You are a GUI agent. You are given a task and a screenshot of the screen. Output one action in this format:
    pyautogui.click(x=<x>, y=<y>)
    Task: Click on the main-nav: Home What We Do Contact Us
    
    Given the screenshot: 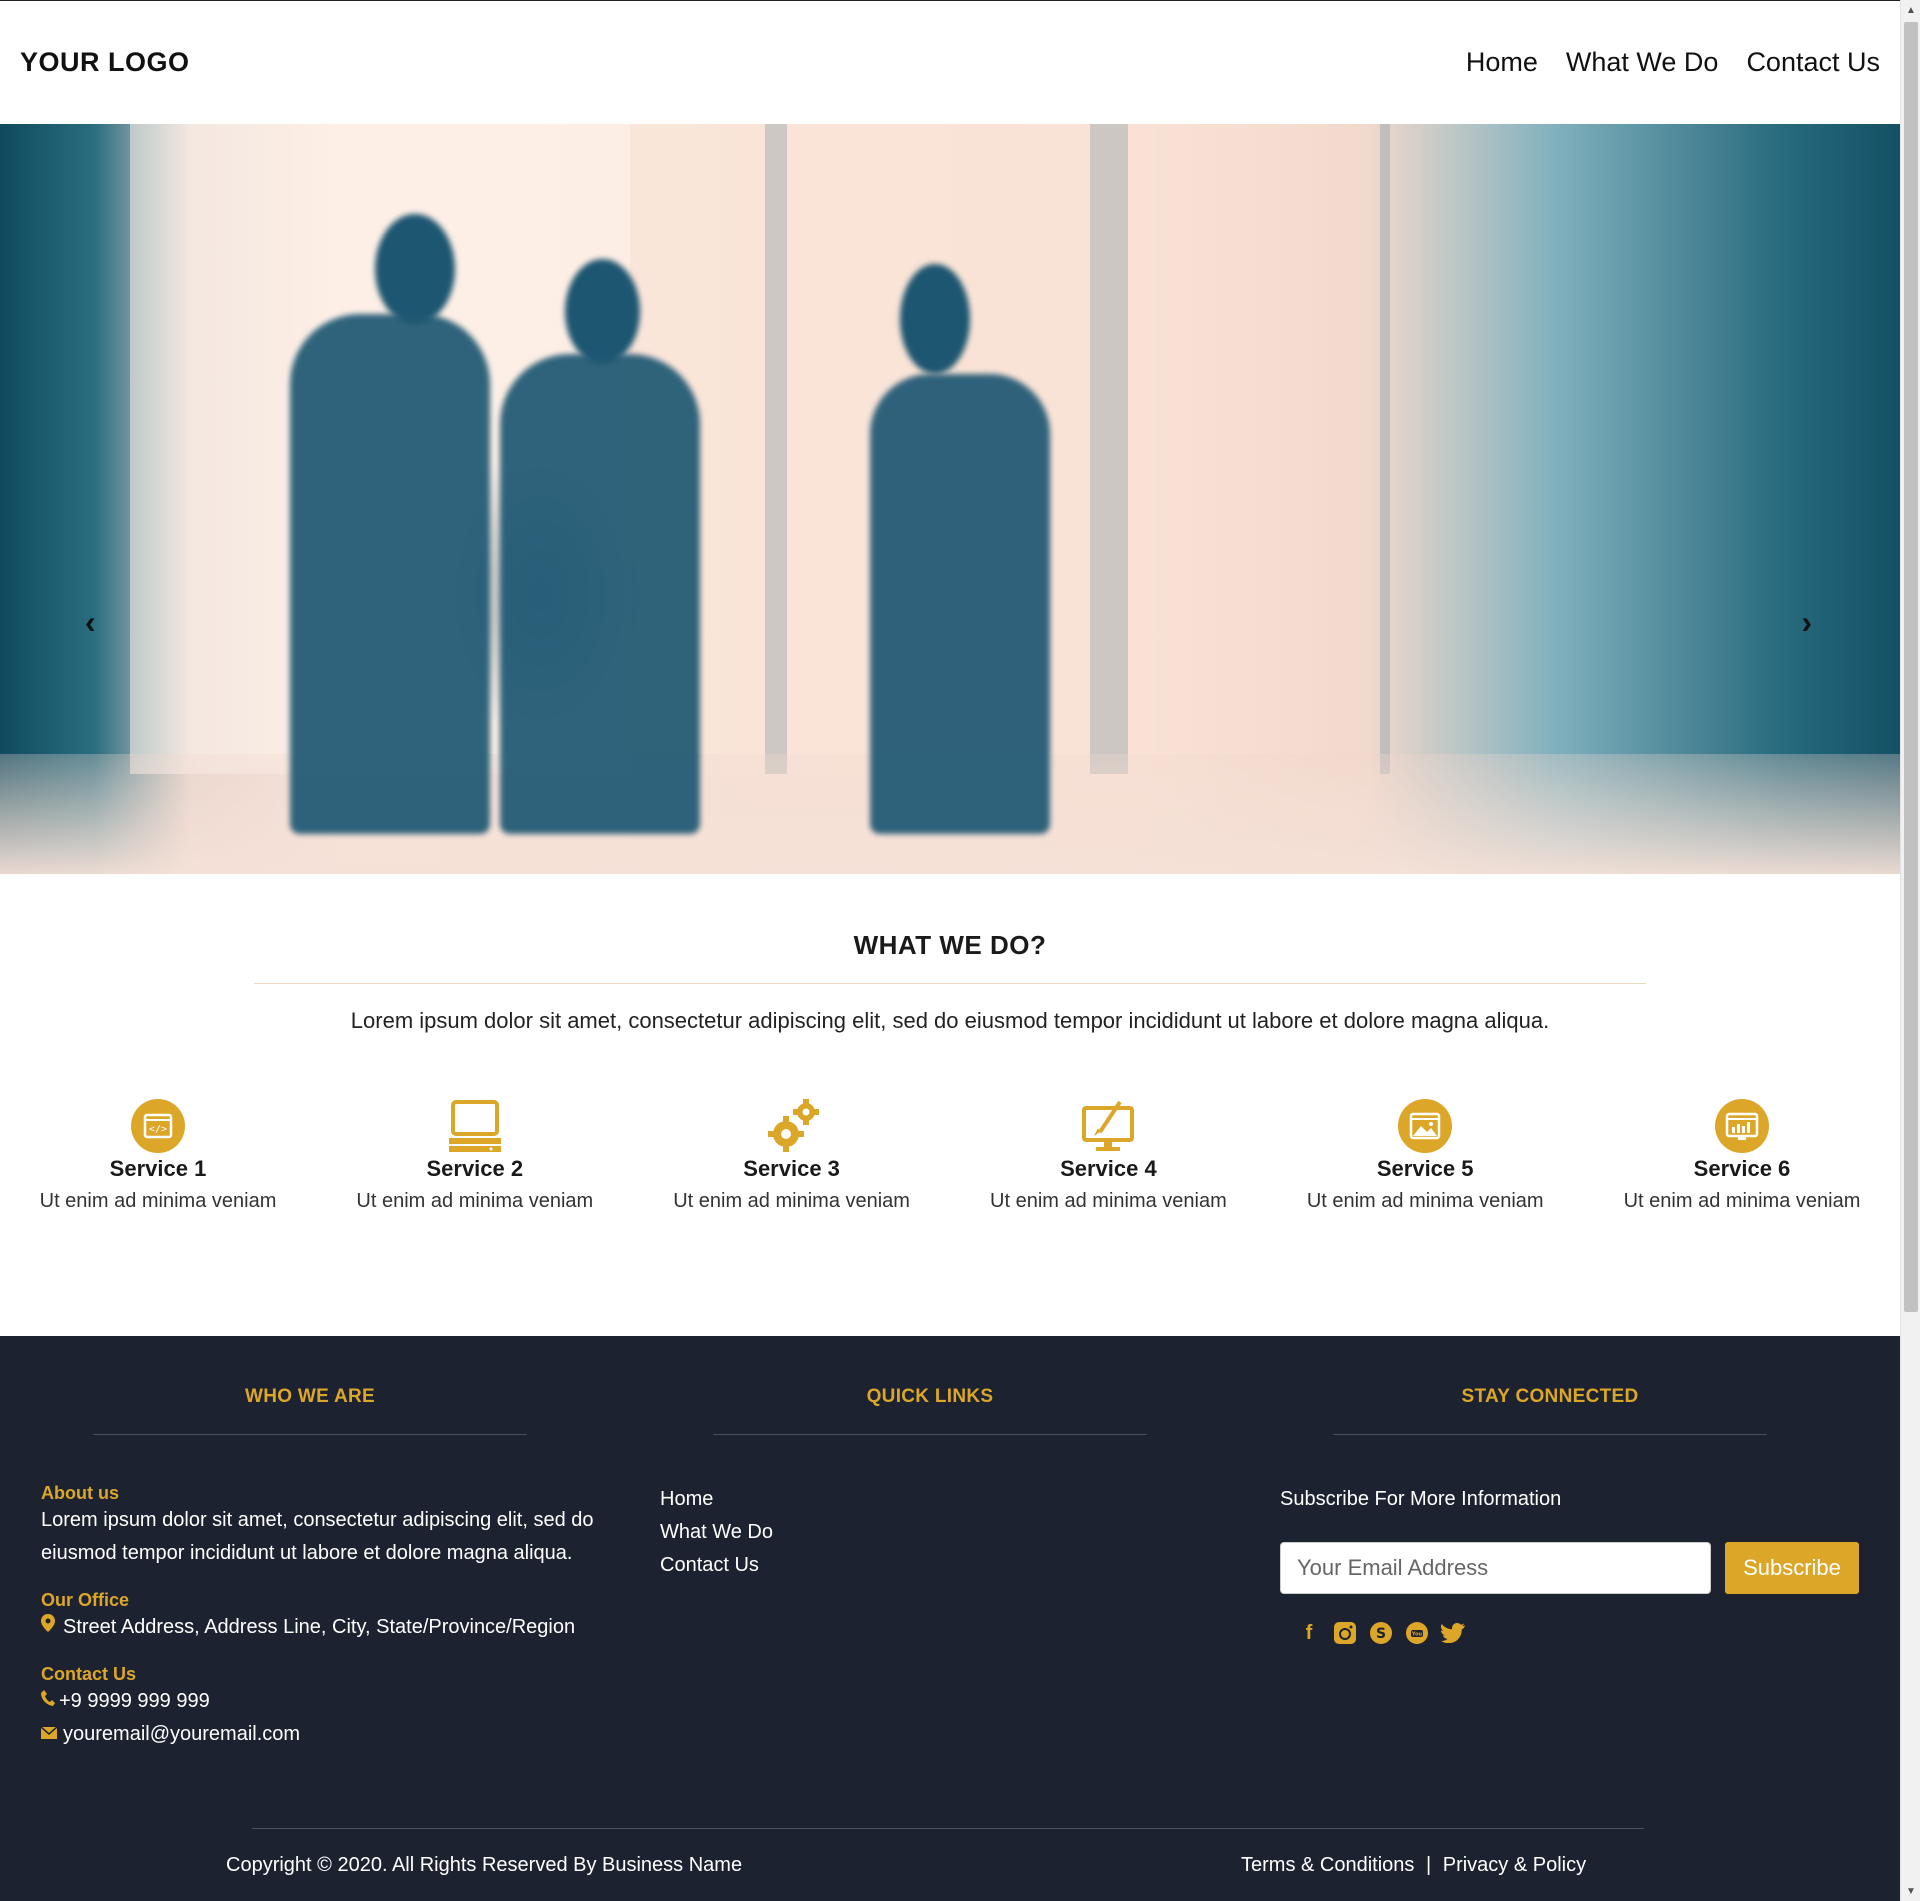 What is the action you would take?
    pyautogui.click(x=1673, y=62)
    